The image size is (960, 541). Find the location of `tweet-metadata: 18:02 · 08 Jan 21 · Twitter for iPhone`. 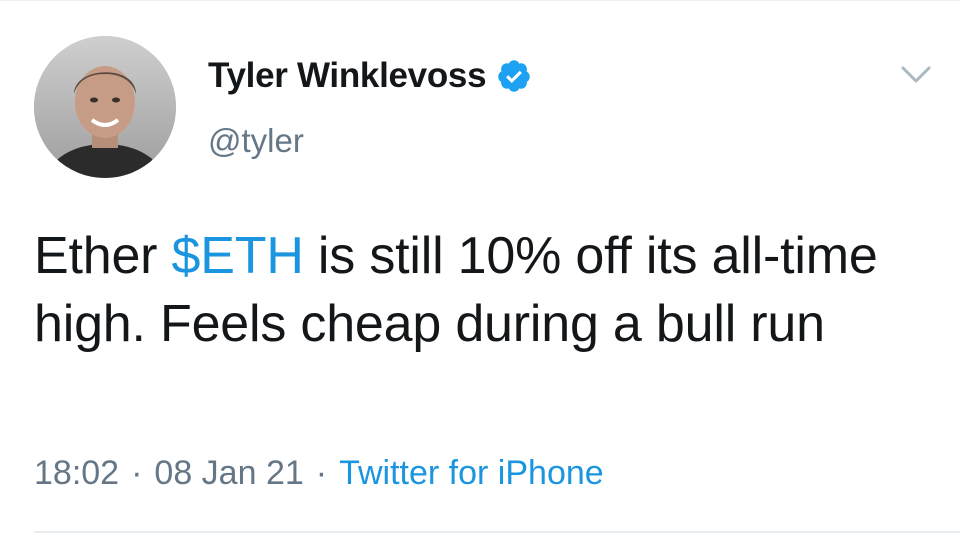

tweet-metadata: 18:02 · 08 Jan 21 · Twitter for iPhone is located at coordinates (319, 473).